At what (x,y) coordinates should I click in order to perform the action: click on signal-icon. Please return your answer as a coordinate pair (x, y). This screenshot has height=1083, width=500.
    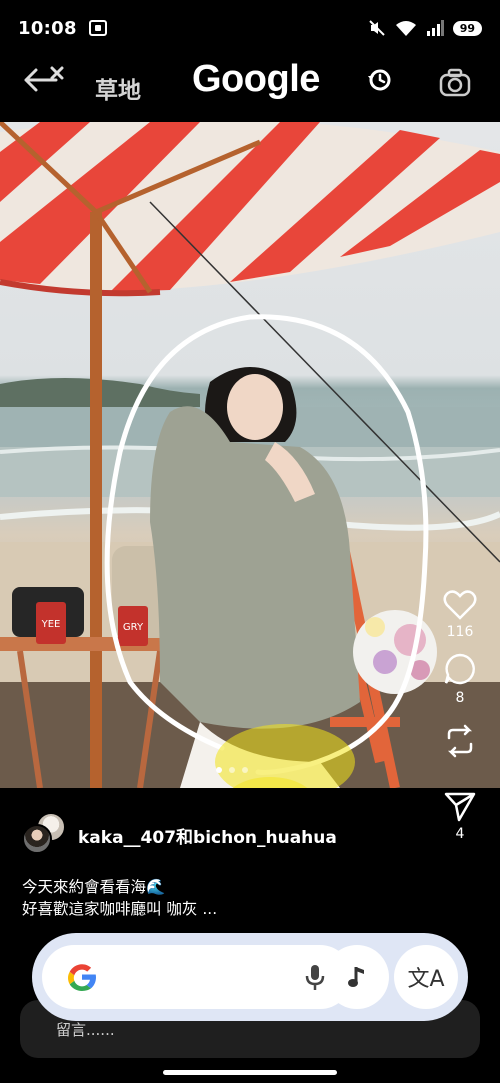
    Looking at the image, I should click on (435, 28).